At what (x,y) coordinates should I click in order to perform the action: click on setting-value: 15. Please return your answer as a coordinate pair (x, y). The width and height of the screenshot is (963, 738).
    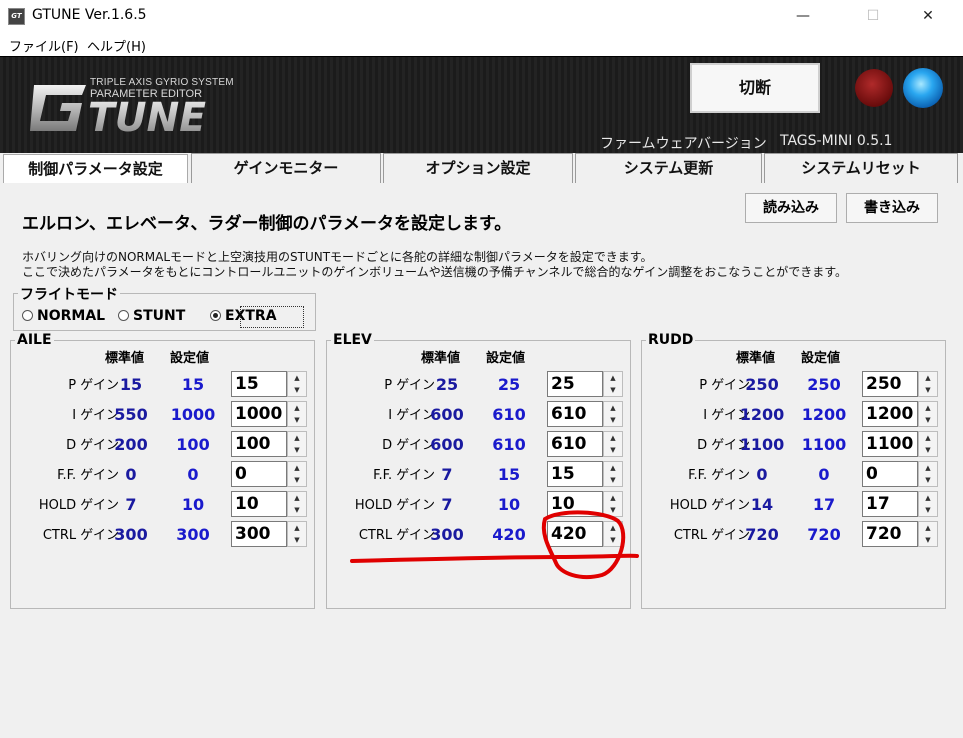
    Looking at the image, I should click on (509, 474).